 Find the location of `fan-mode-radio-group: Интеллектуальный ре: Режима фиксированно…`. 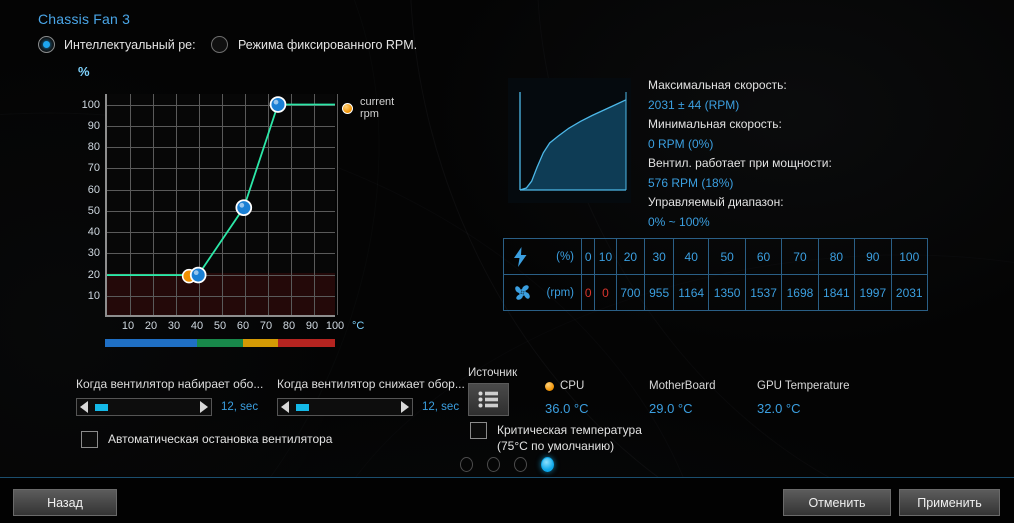

fan-mode-radio-group: Интеллектуальный ре: Режима фиксированно… is located at coordinates (227, 44).